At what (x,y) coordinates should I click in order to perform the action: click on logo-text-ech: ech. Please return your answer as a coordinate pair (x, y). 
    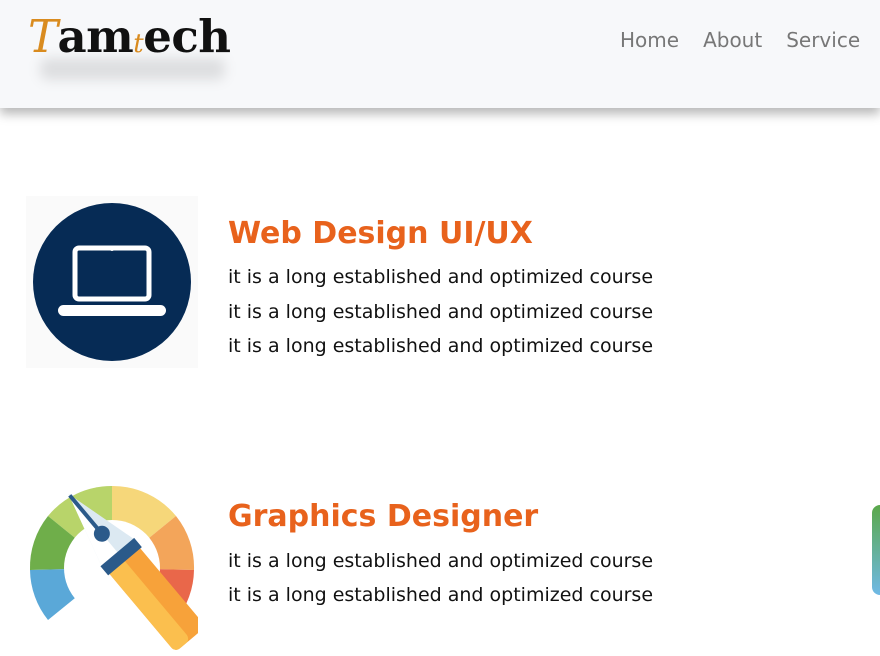
    Looking at the image, I should click on (187, 36).